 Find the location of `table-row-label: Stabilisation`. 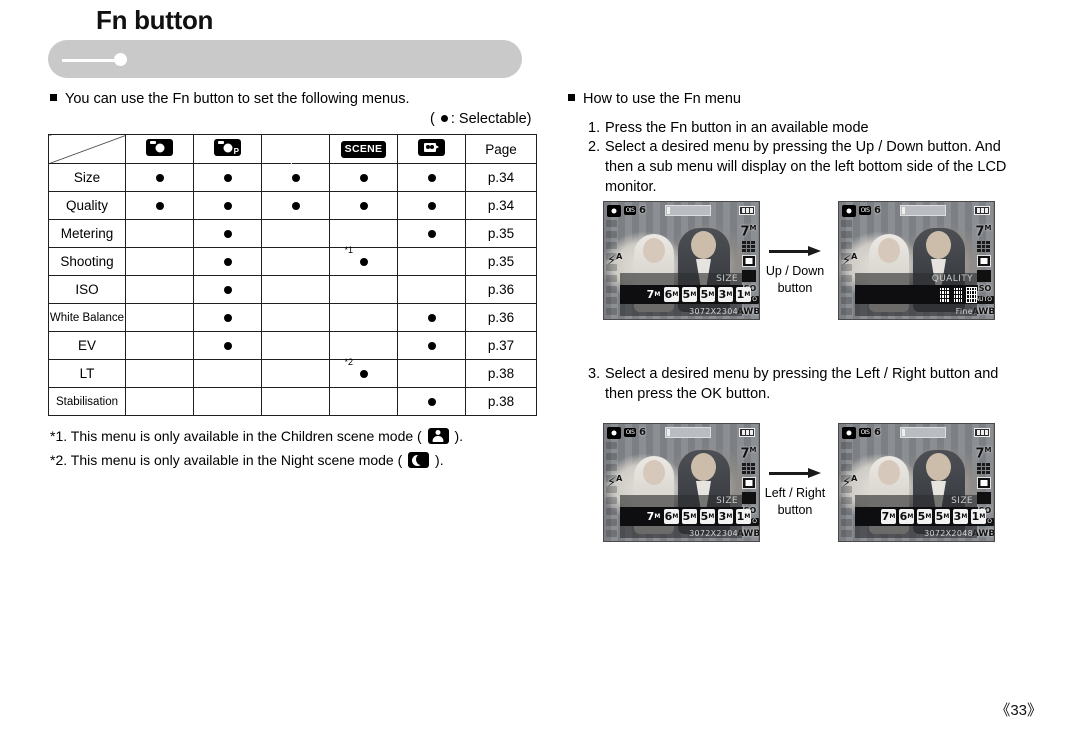

table-row-label: Stabilisation is located at coordinates (87, 401).